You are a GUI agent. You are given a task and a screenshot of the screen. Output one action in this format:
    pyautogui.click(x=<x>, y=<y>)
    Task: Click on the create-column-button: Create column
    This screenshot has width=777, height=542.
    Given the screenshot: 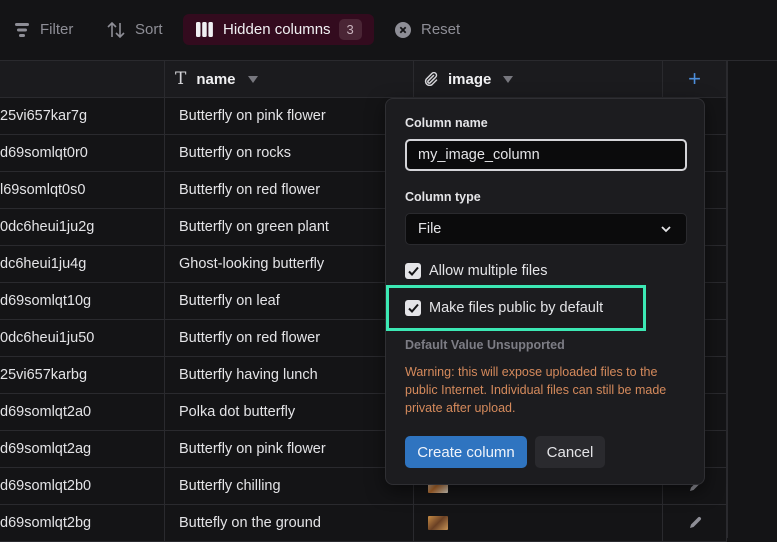 What is the action you would take?
    pyautogui.click(x=466, y=452)
    